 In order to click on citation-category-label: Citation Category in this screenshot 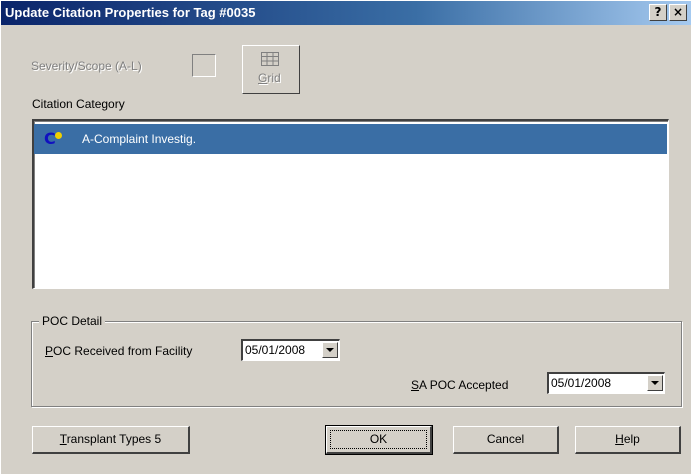, I will do `click(78, 104)`.